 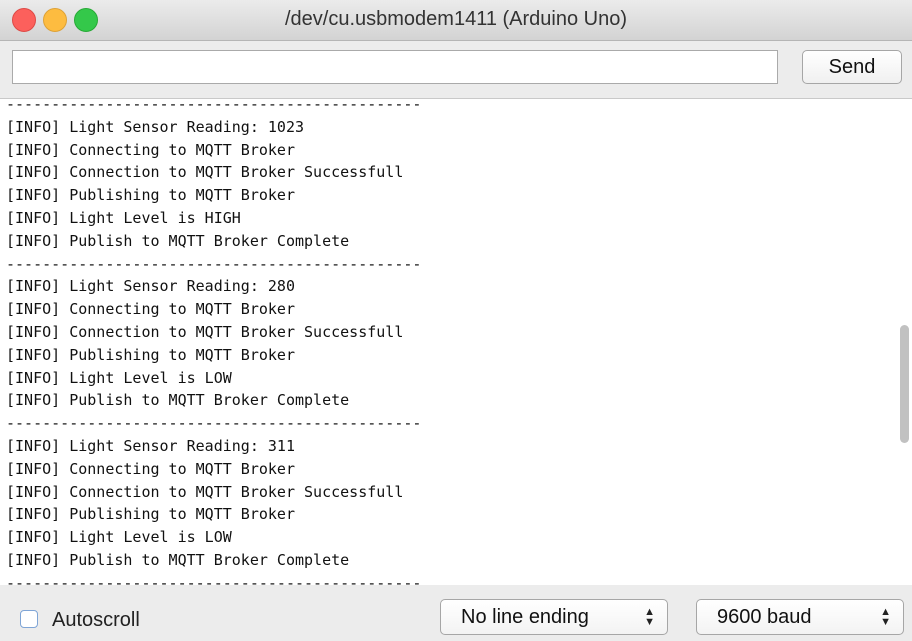 I want to click on send-button: Send, so click(x=852, y=67).